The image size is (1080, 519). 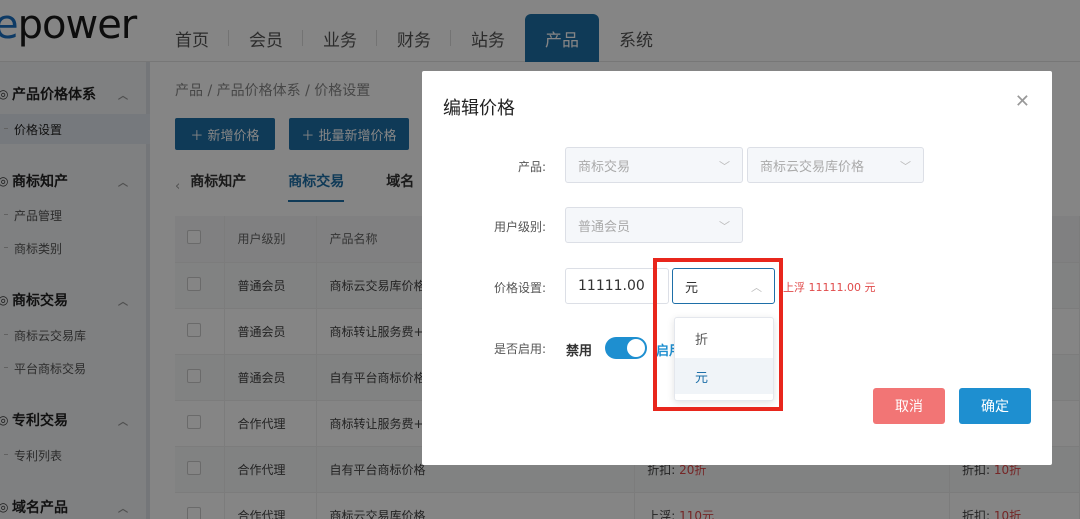 What do you see at coordinates (654, 165) in the screenshot?
I see `product-select: 商标交易 ﹀` at bounding box center [654, 165].